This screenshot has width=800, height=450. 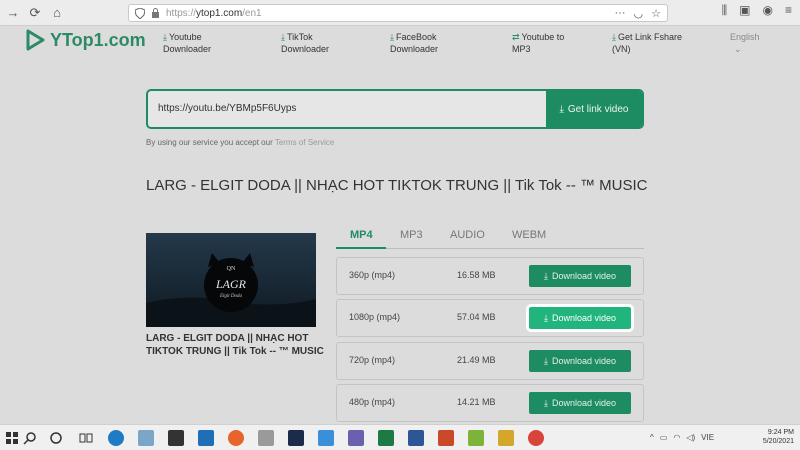 I want to click on store-icon, so click(x=176, y=438).